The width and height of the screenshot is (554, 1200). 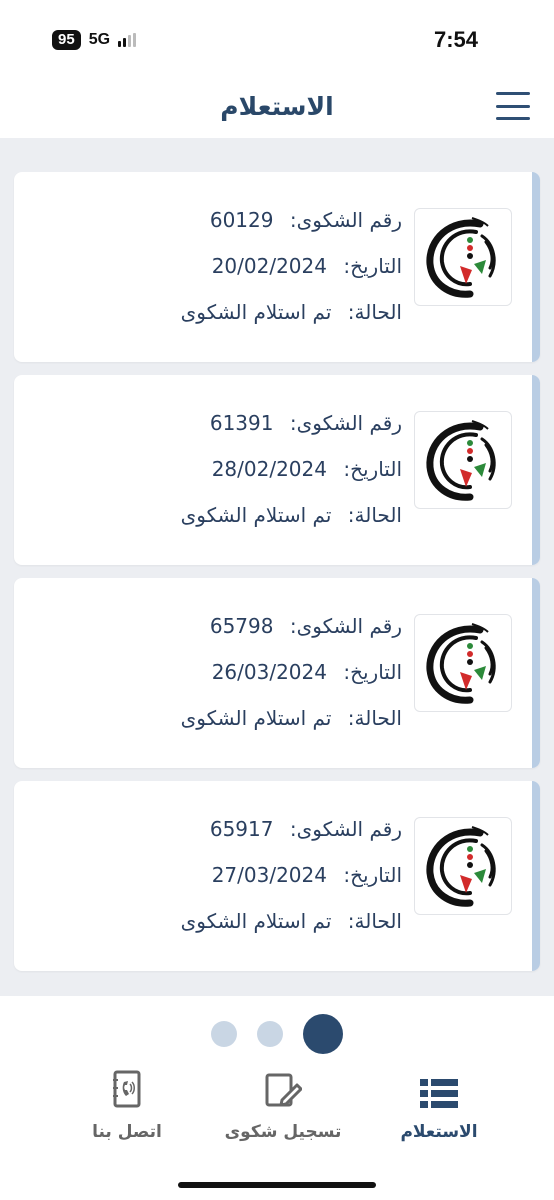 I want to click on complaint-date-row: التاريخ: 28/02/2024, so click(x=291, y=472).